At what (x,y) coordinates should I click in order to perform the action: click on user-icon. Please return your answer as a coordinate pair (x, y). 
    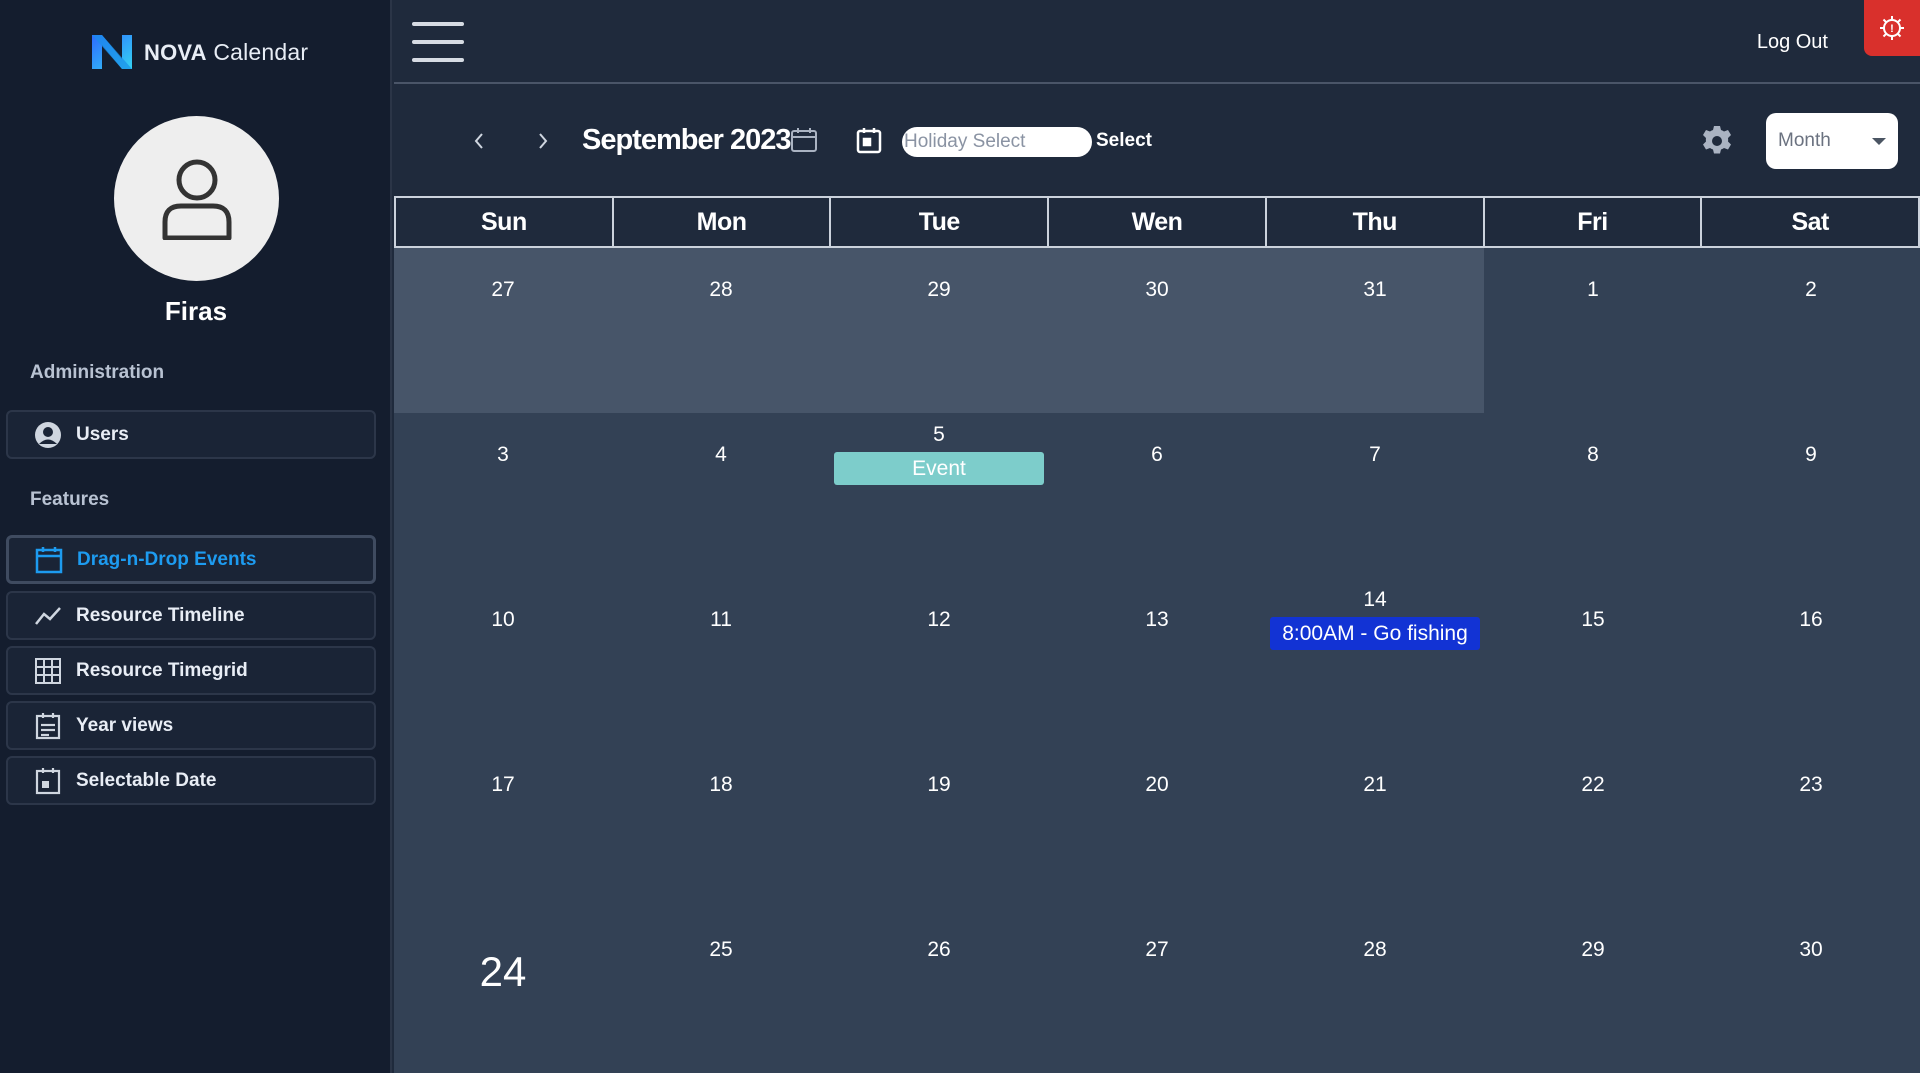
    Looking at the image, I should click on (196, 199).